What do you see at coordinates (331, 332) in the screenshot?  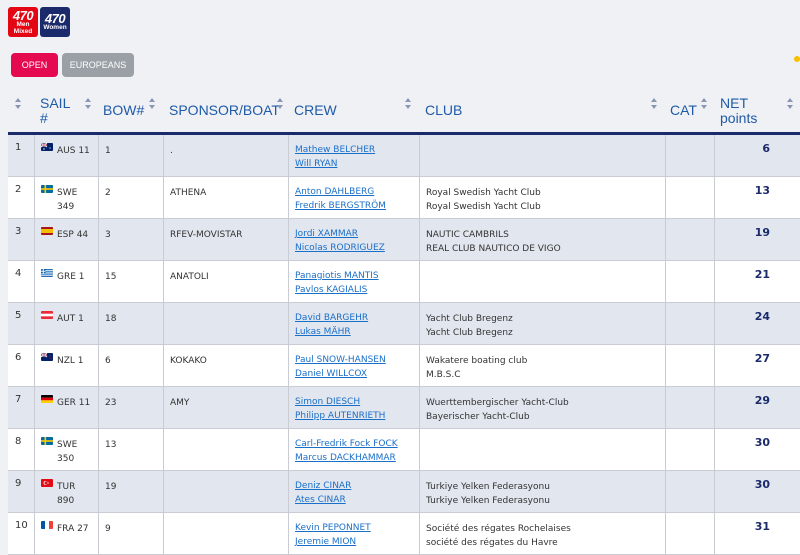 I see `crew-crew-link: Lukas MÄHR` at bounding box center [331, 332].